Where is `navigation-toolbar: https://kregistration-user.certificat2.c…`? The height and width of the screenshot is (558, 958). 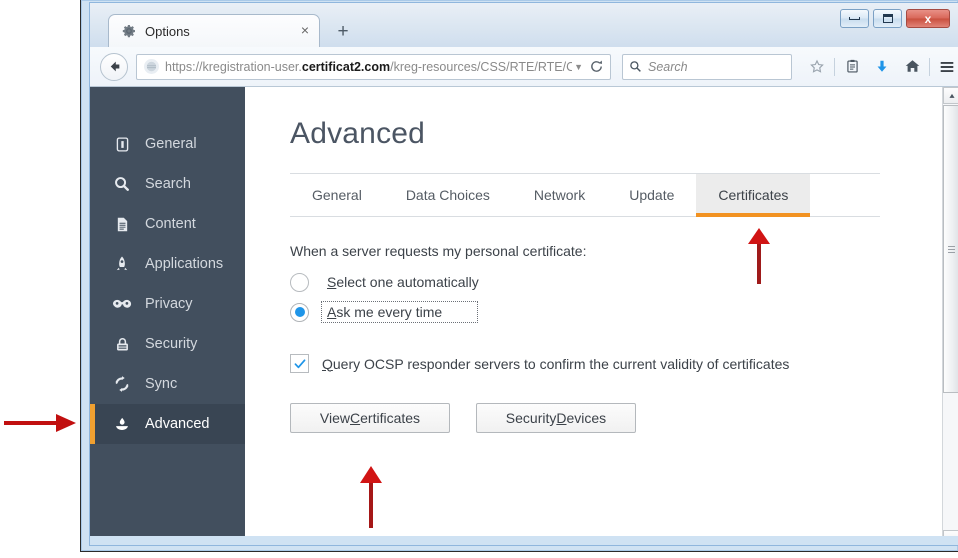 navigation-toolbar: https://kregistration-user.certificat2.c… is located at coordinates (524, 67).